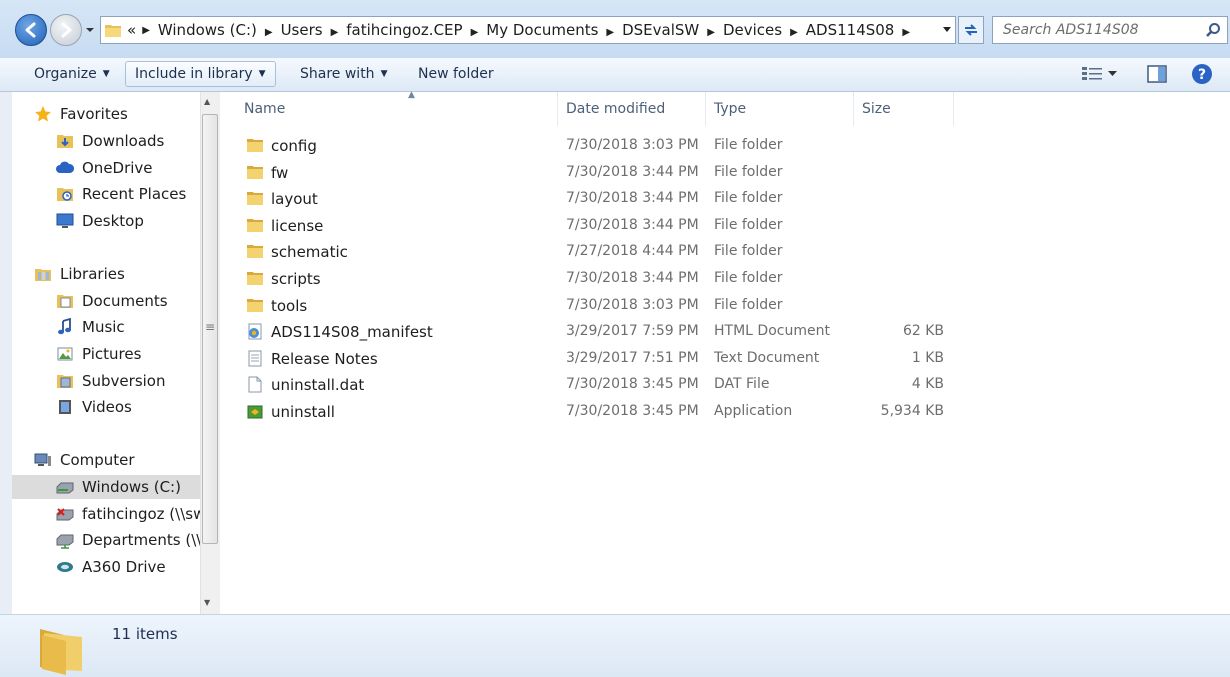  Describe the element at coordinates (1157, 74) in the screenshot. I see `preview-pane-button` at that location.